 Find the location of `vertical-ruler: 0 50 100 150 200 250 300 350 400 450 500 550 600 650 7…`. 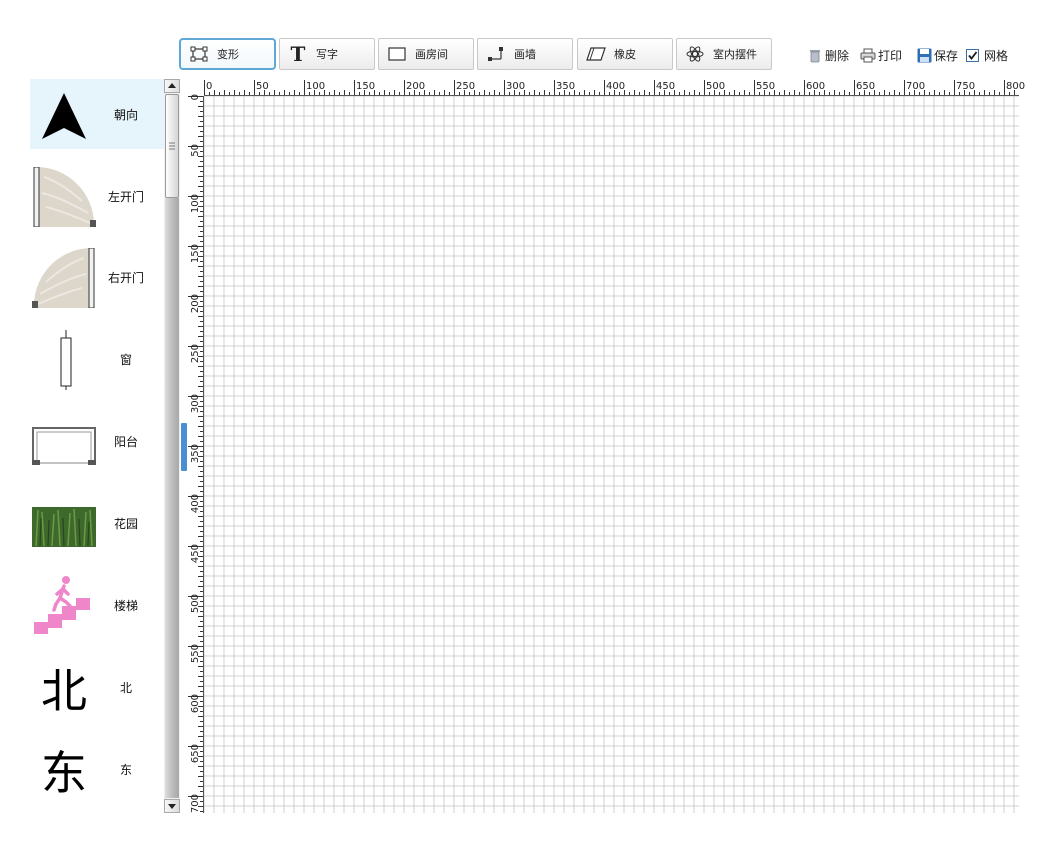

vertical-ruler: 0 50 100 150 200 250 300 350 400 450 500 550 600 650 7… is located at coordinates (196, 453).